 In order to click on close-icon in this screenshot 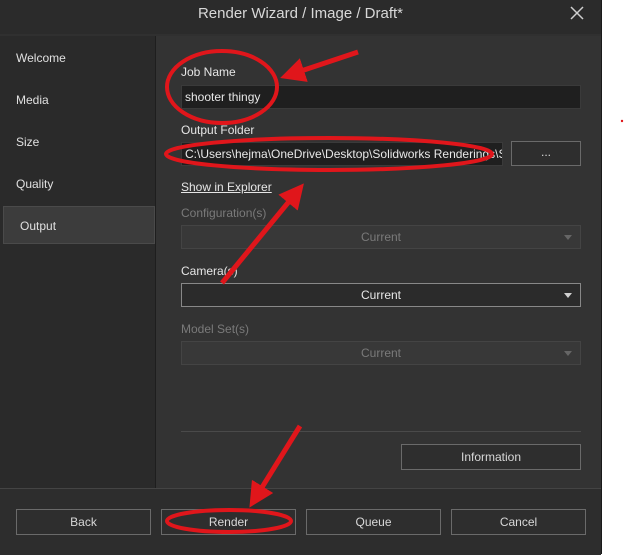, I will do `click(577, 13)`.